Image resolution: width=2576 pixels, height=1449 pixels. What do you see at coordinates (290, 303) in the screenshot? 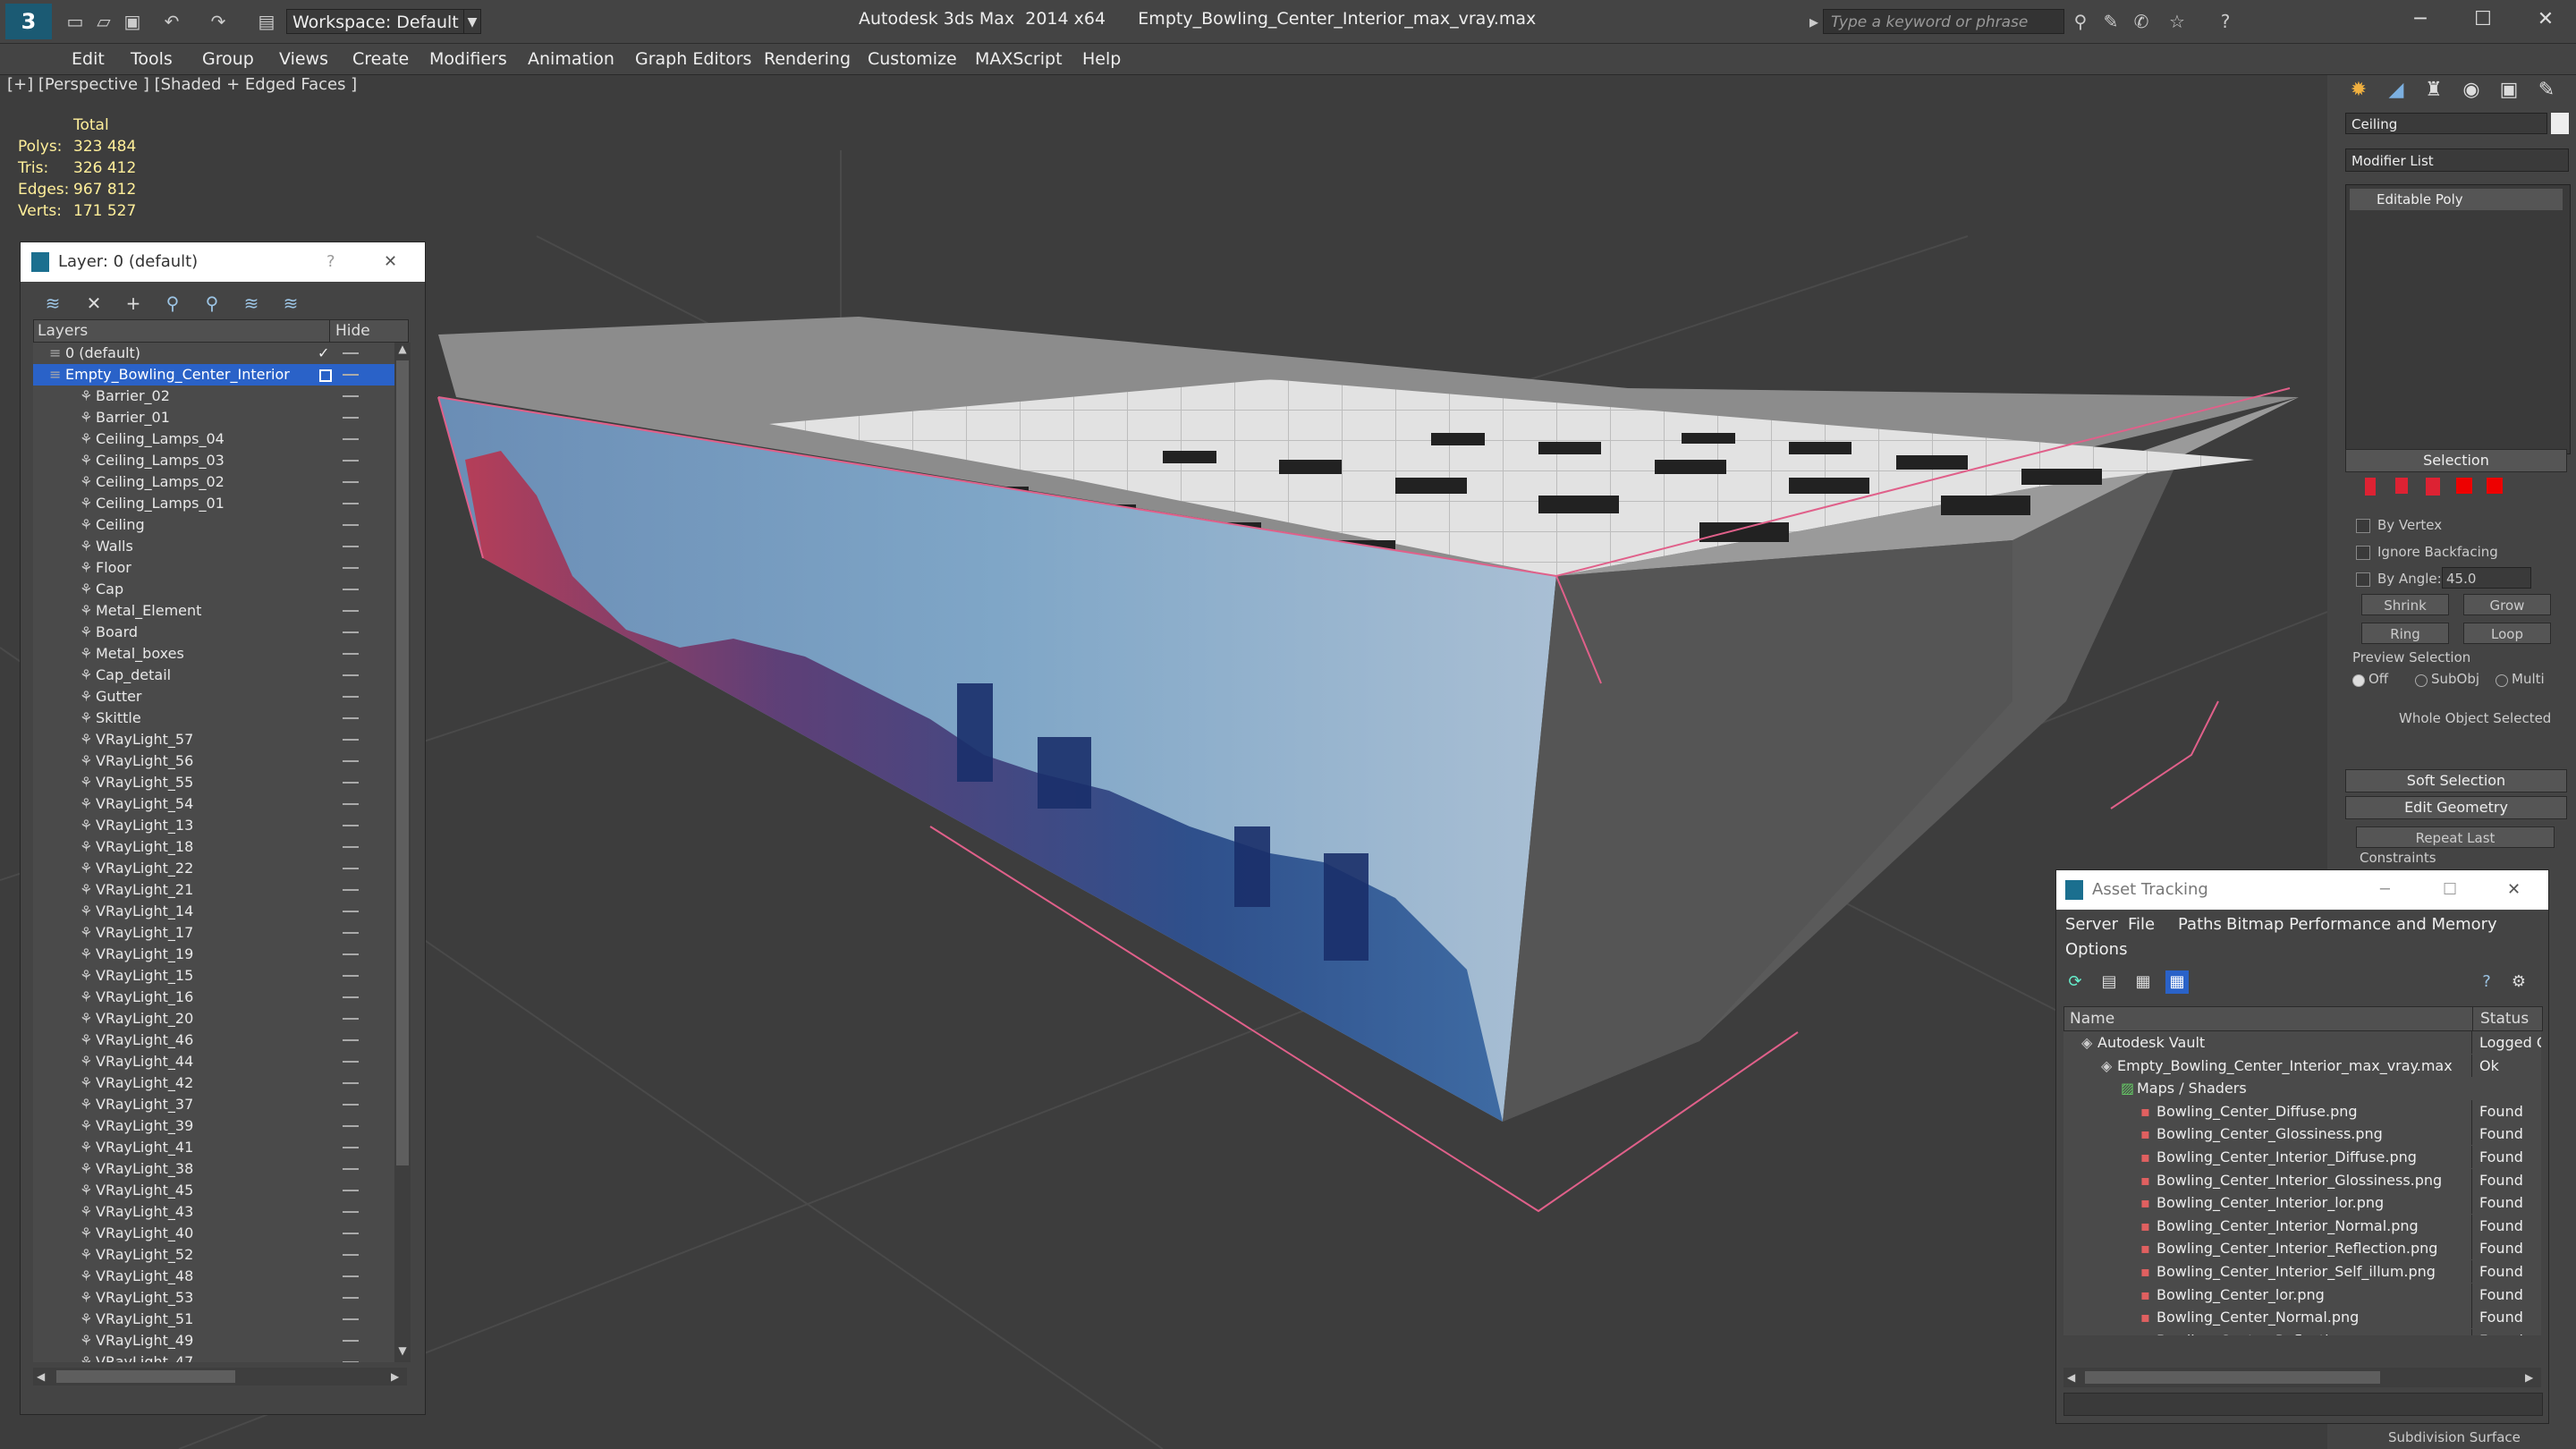
I see `freeze-all-icon: ≋` at bounding box center [290, 303].